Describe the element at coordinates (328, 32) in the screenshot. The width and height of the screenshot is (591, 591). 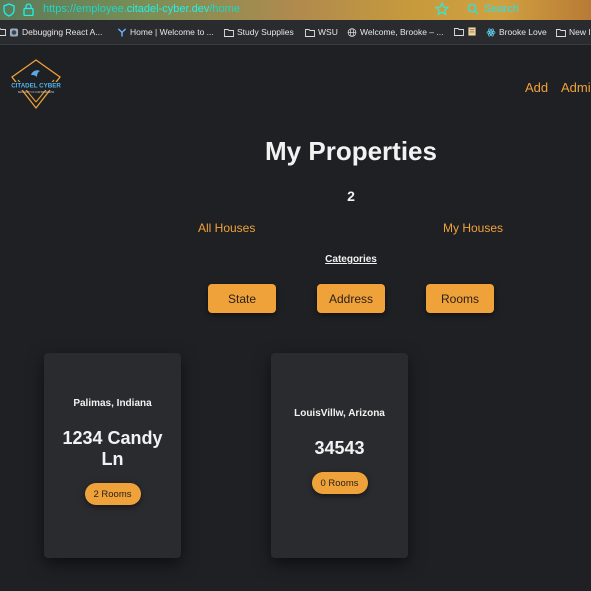
I see `bookmark-label: WSU` at that location.